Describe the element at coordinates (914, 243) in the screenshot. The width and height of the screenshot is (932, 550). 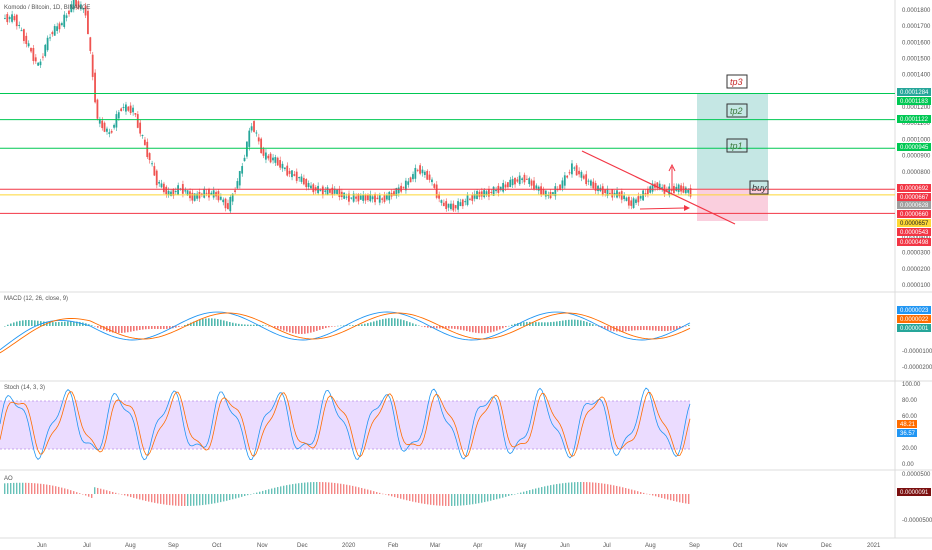
I see `price-tag-text: 0.0000498` at that location.